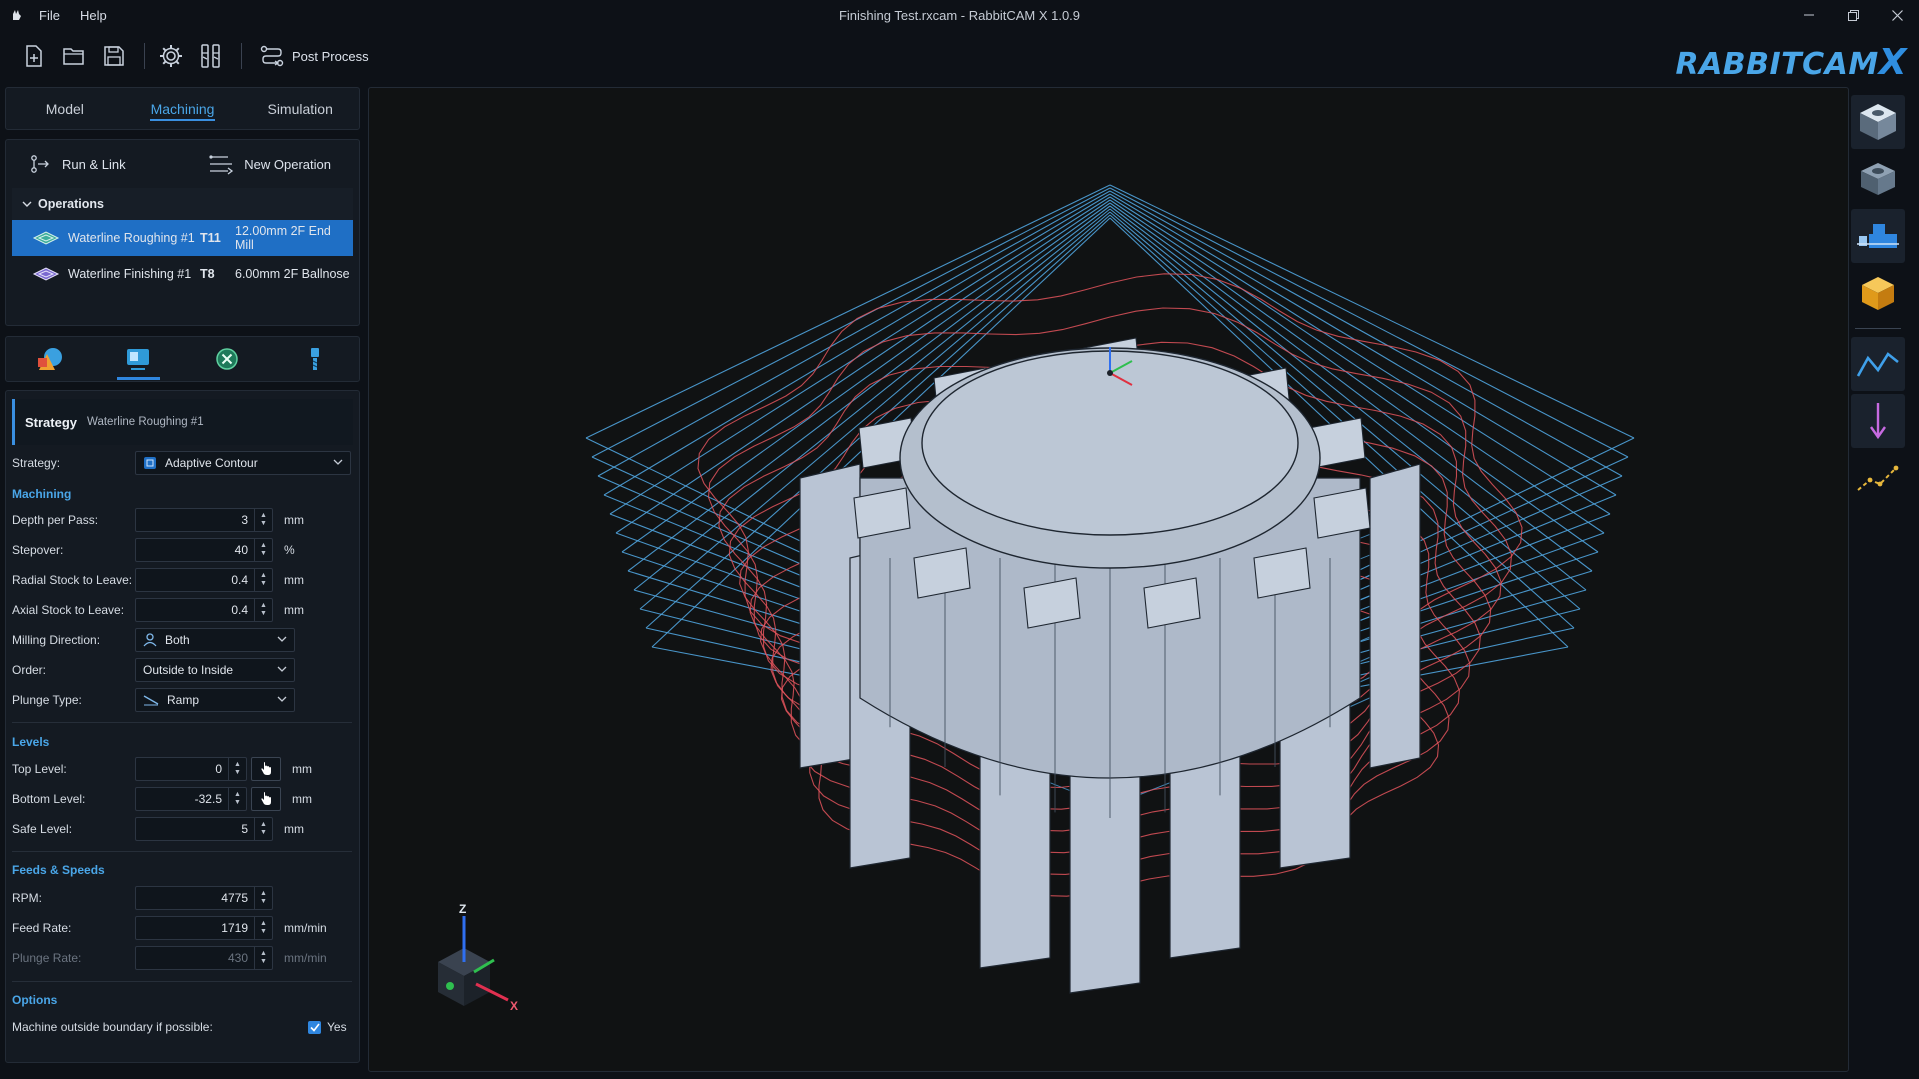  I want to click on operation-tool: T8, so click(207, 274).